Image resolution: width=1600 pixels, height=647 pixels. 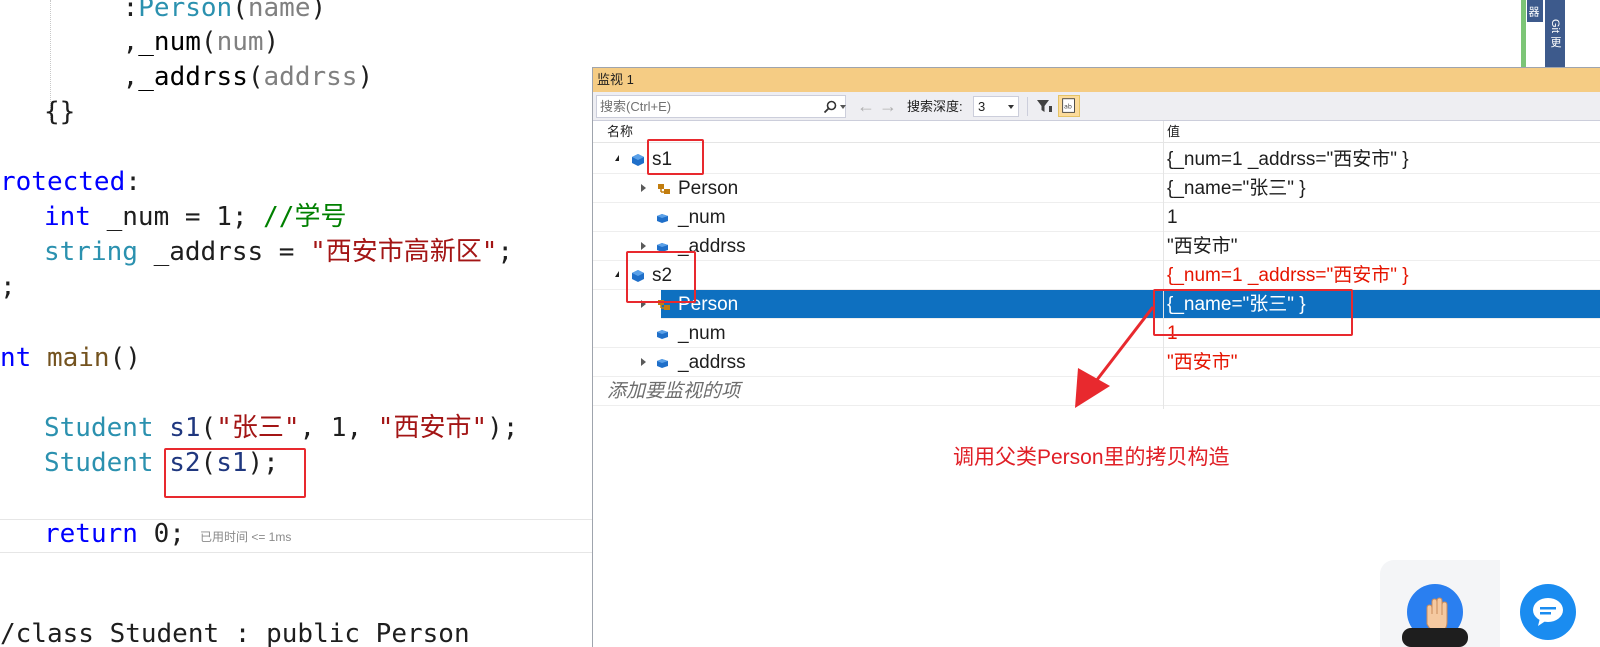 I want to click on chevron-down-icon, so click(x=1011, y=107).